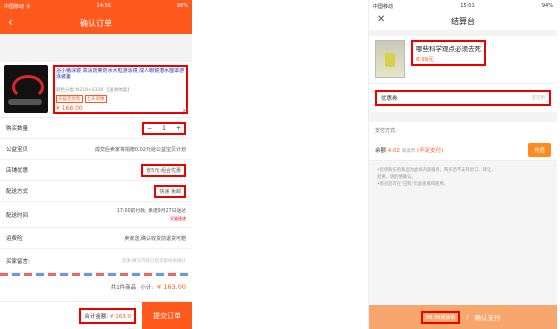 The width and height of the screenshot is (560, 329). I want to click on shop-promo-row: 店铺优惠 省5元:组合优惠, so click(96, 170).